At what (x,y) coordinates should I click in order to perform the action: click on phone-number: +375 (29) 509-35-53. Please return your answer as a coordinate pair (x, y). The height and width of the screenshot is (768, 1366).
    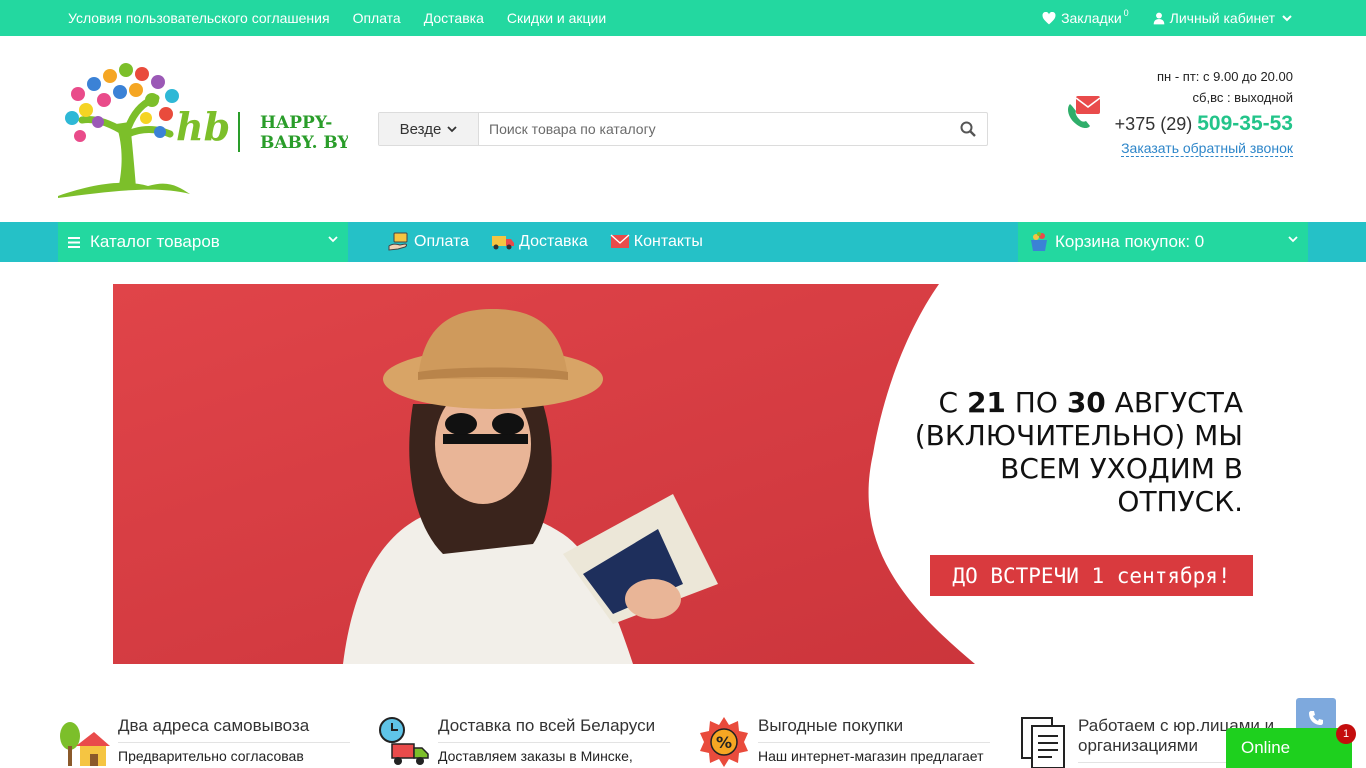
    Looking at the image, I should click on (1163, 124).